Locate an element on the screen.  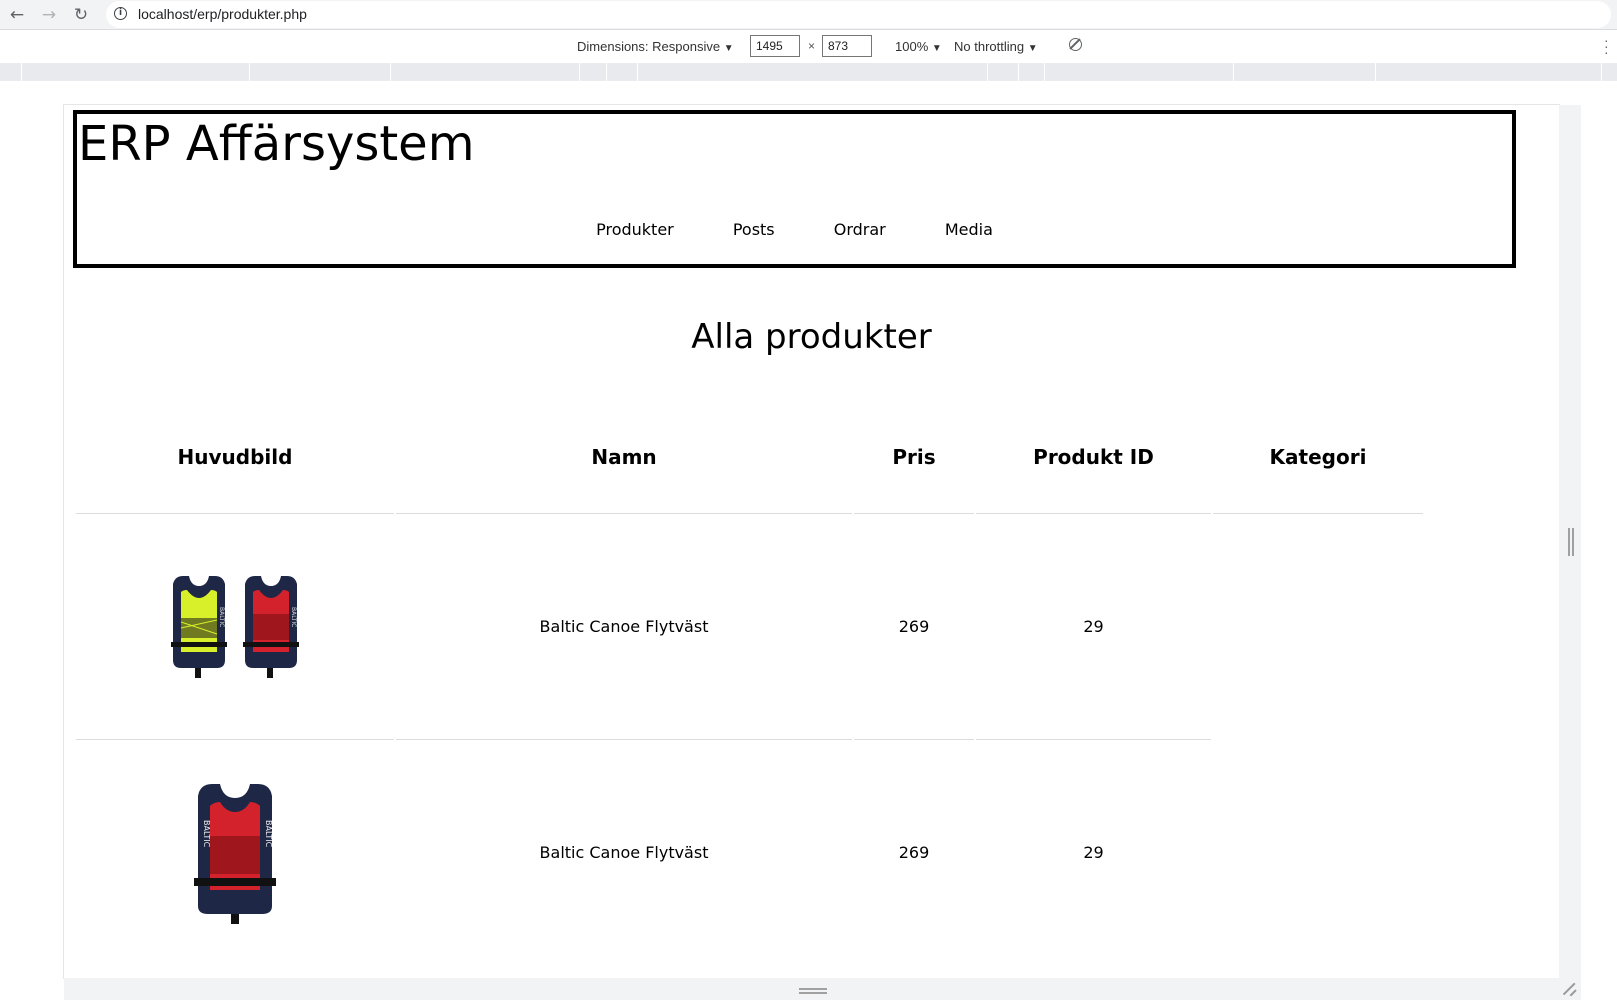
column-header-produkt-id: Produkt ID is located at coordinates (1093, 457).